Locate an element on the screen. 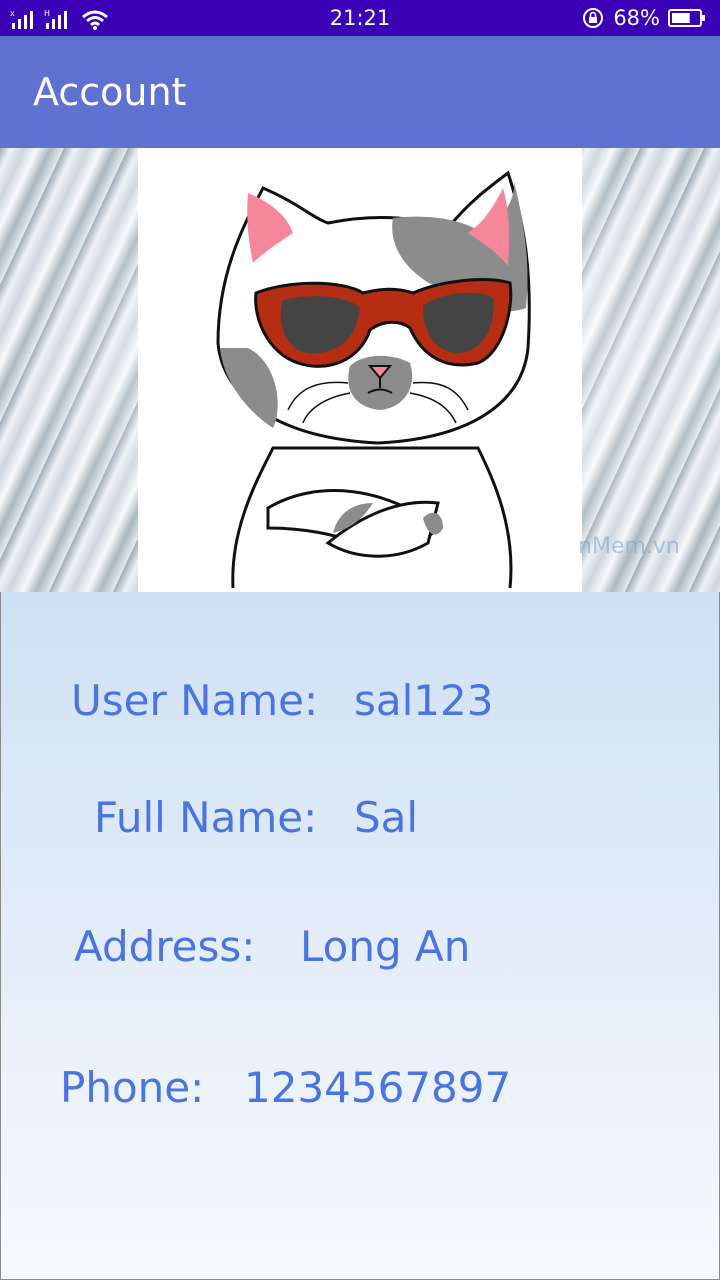 This screenshot has width=720, height=1280. status-right-icons: 68% is located at coordinates (643, 18).